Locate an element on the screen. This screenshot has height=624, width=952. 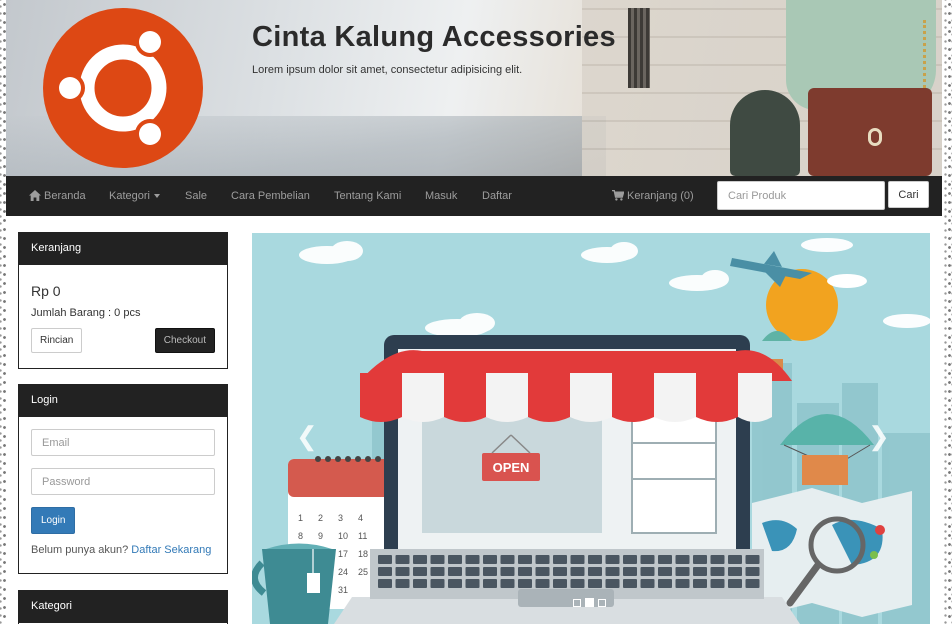
cart-panel-heading: Keranjang is located at coordinates (123, 249).